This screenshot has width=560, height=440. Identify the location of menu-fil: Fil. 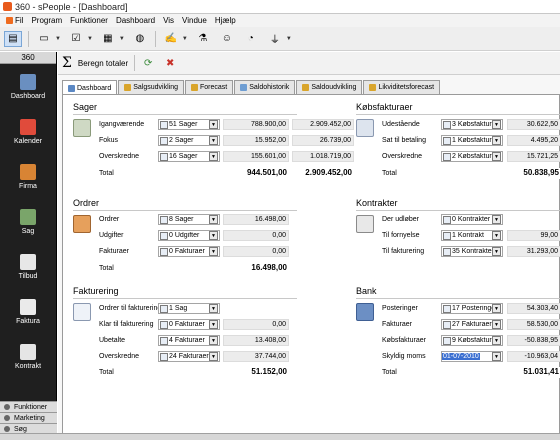
(14, 20).